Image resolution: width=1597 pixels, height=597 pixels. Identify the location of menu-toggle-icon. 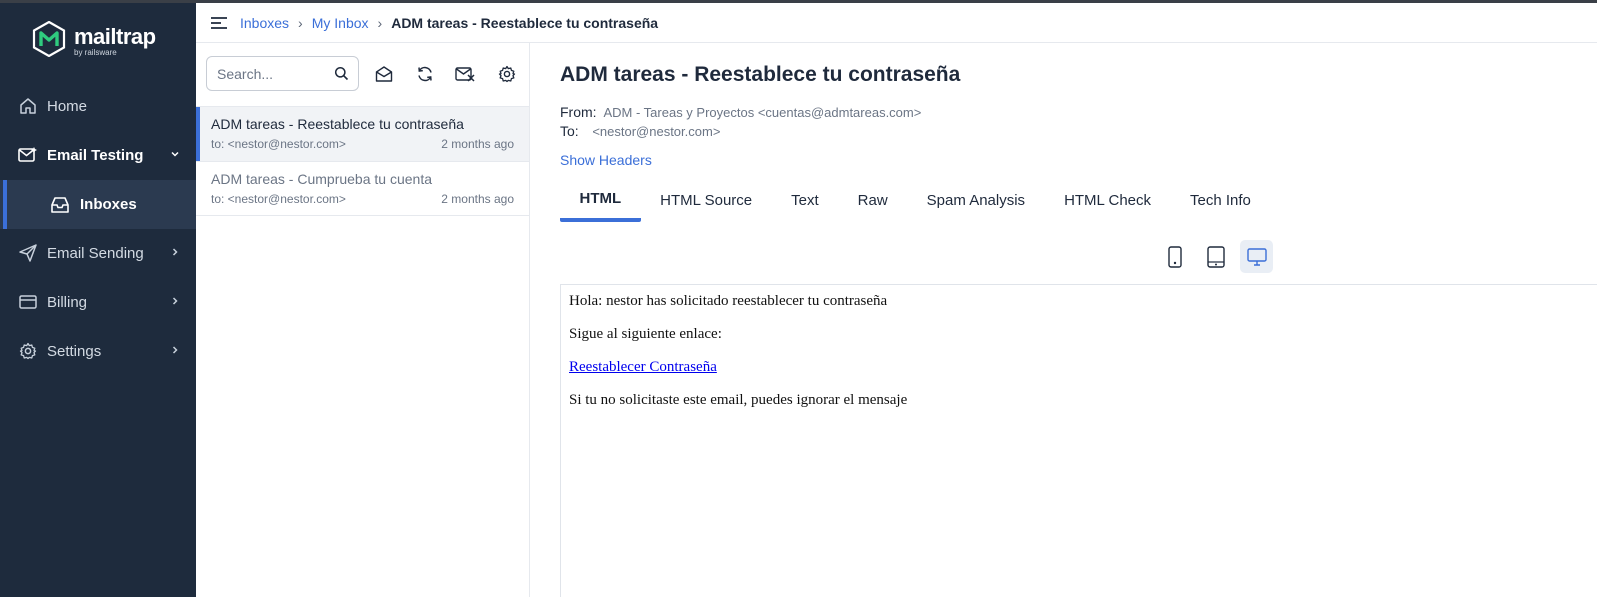
(219, 23).